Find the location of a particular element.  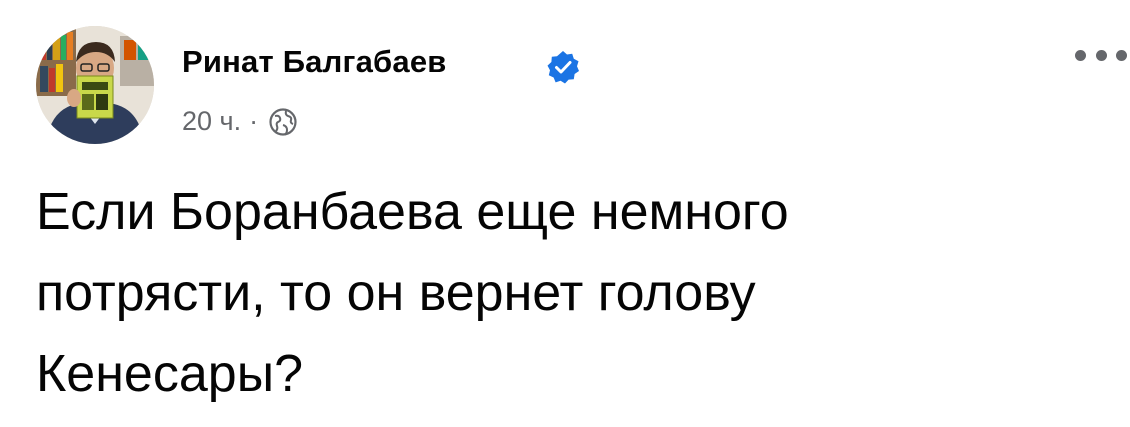

post-meta: 20 ч. · is located at coordinates (240, 121).